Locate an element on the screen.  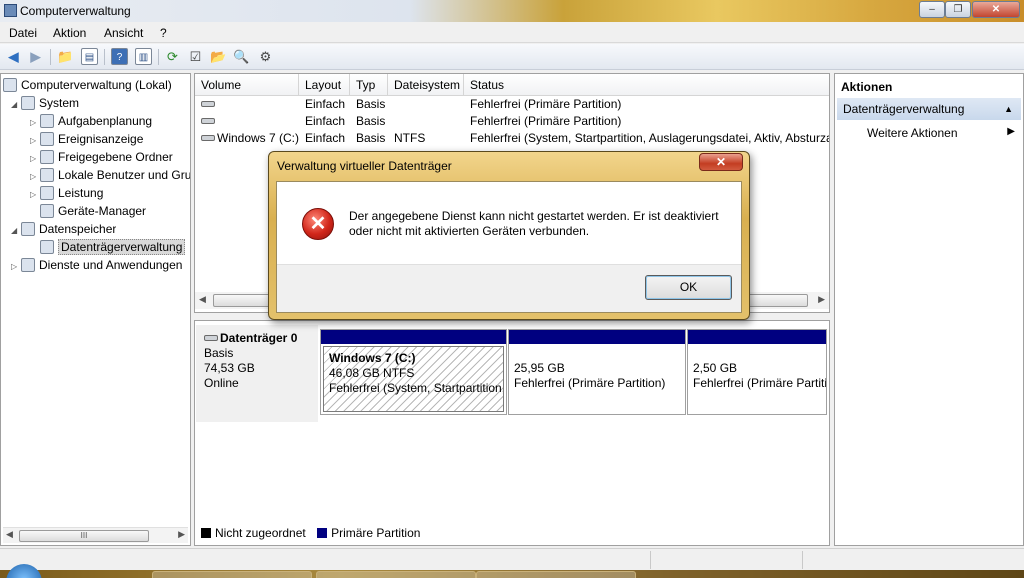
disk-name: Datenträger 0 is located at coordinates (259, 338).